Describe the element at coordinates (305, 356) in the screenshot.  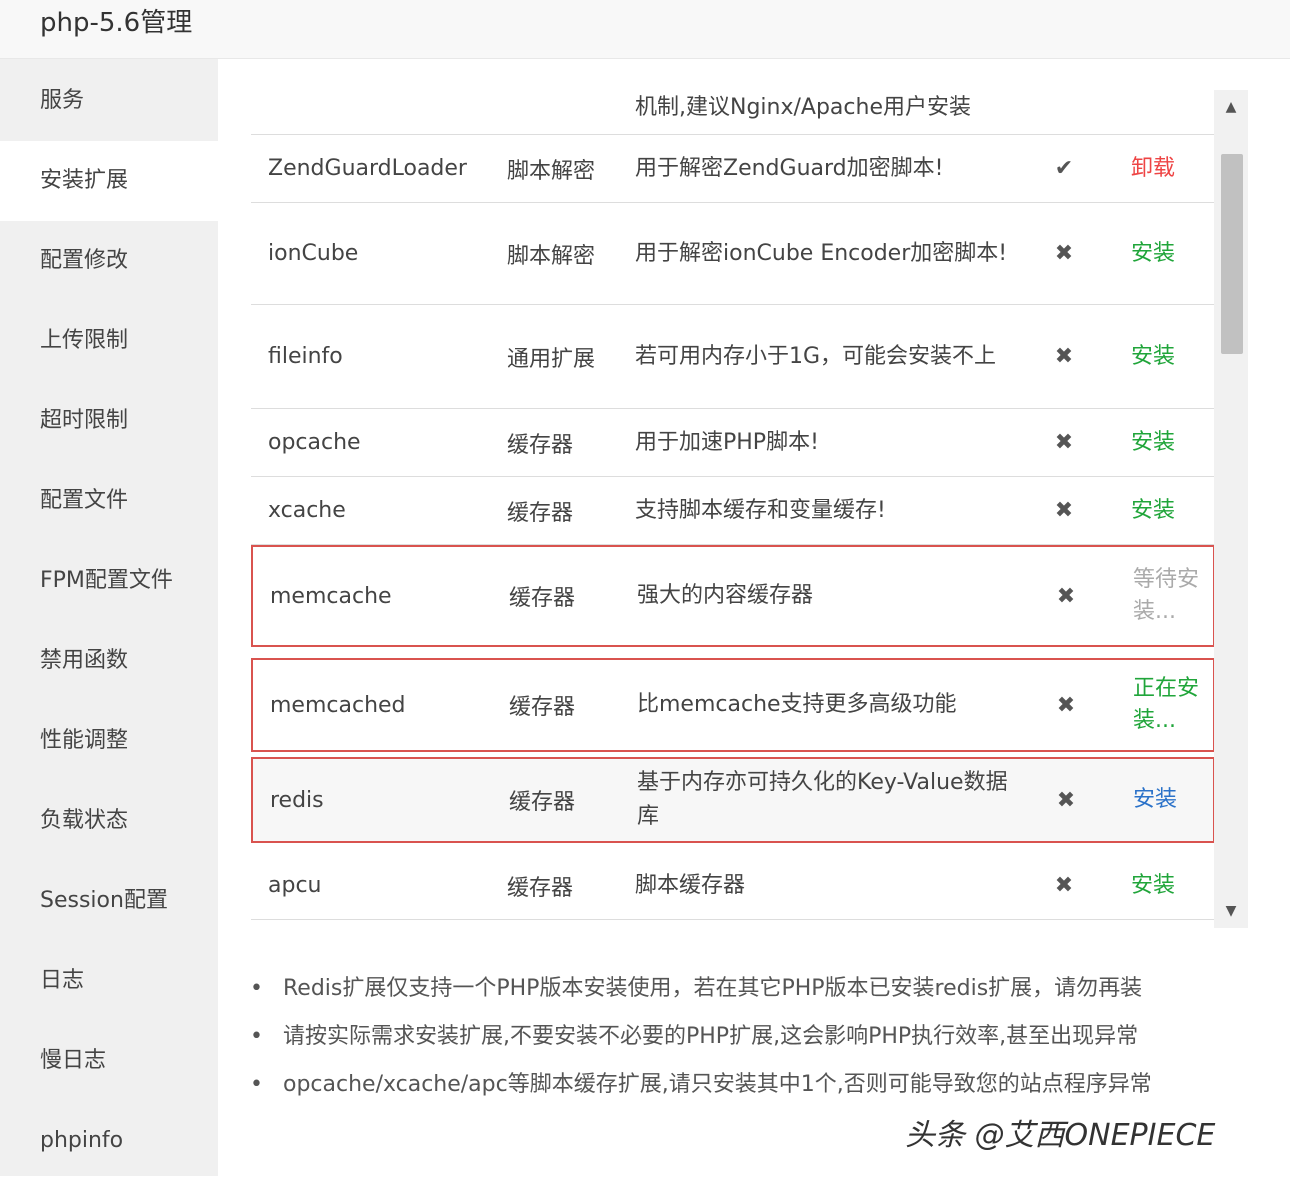
I see `row-name: fileinfo` at that location.